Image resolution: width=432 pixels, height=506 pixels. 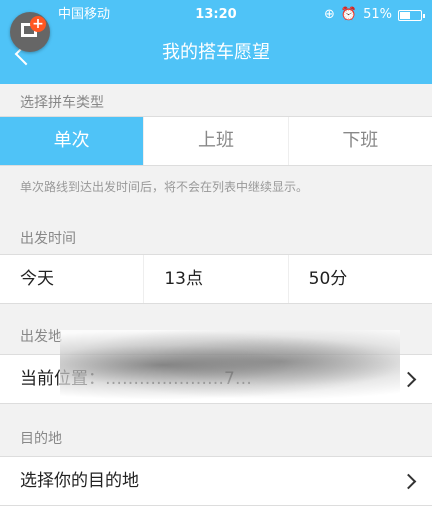 I want to click on page-title: 我的搭车愿望, so click(x=216, y=52).